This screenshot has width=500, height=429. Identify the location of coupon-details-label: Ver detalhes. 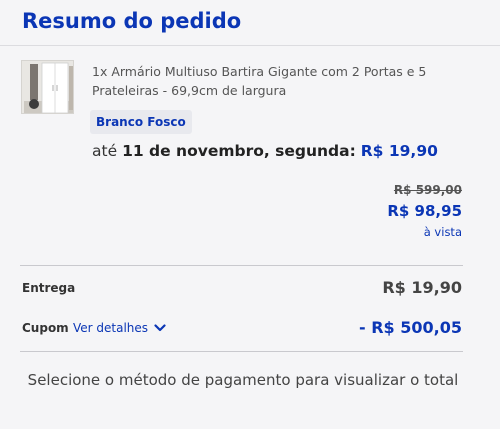
(110, 328).